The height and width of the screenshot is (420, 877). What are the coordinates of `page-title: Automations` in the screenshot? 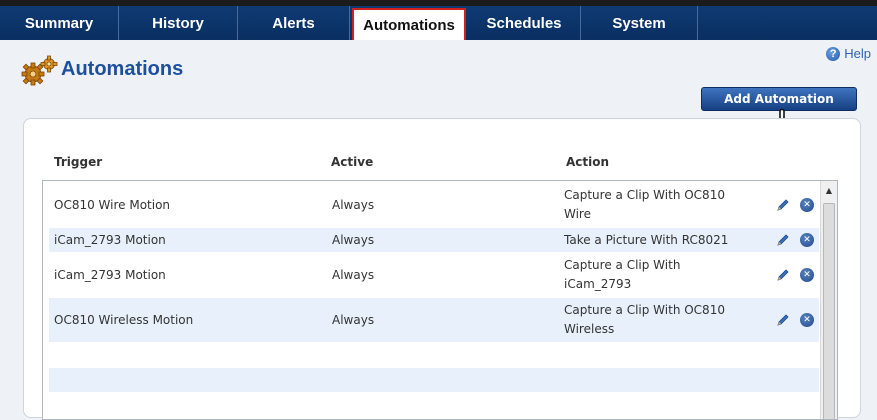 It's located at (122, 69).